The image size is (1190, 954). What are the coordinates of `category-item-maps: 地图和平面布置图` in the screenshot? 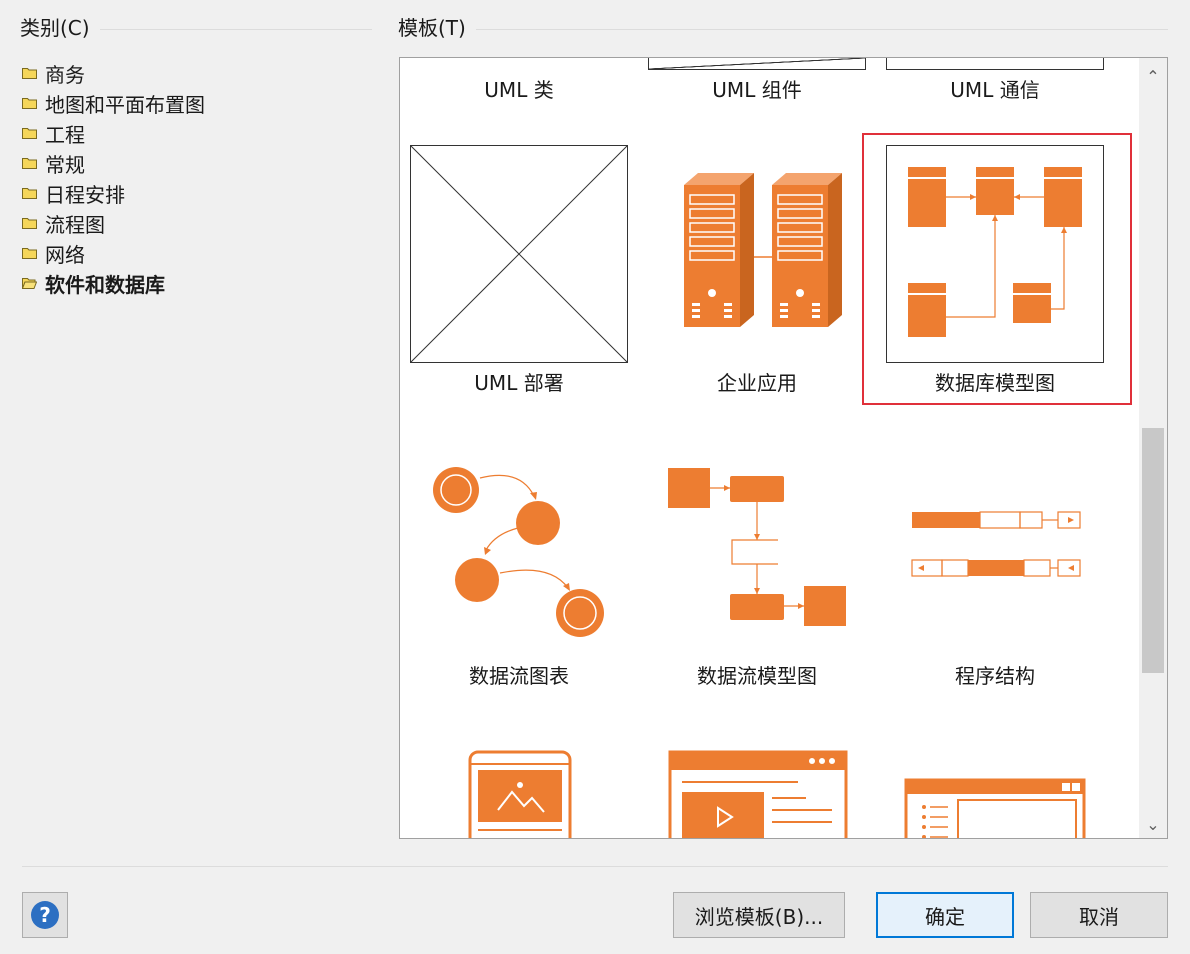 It's located at (113, 103).